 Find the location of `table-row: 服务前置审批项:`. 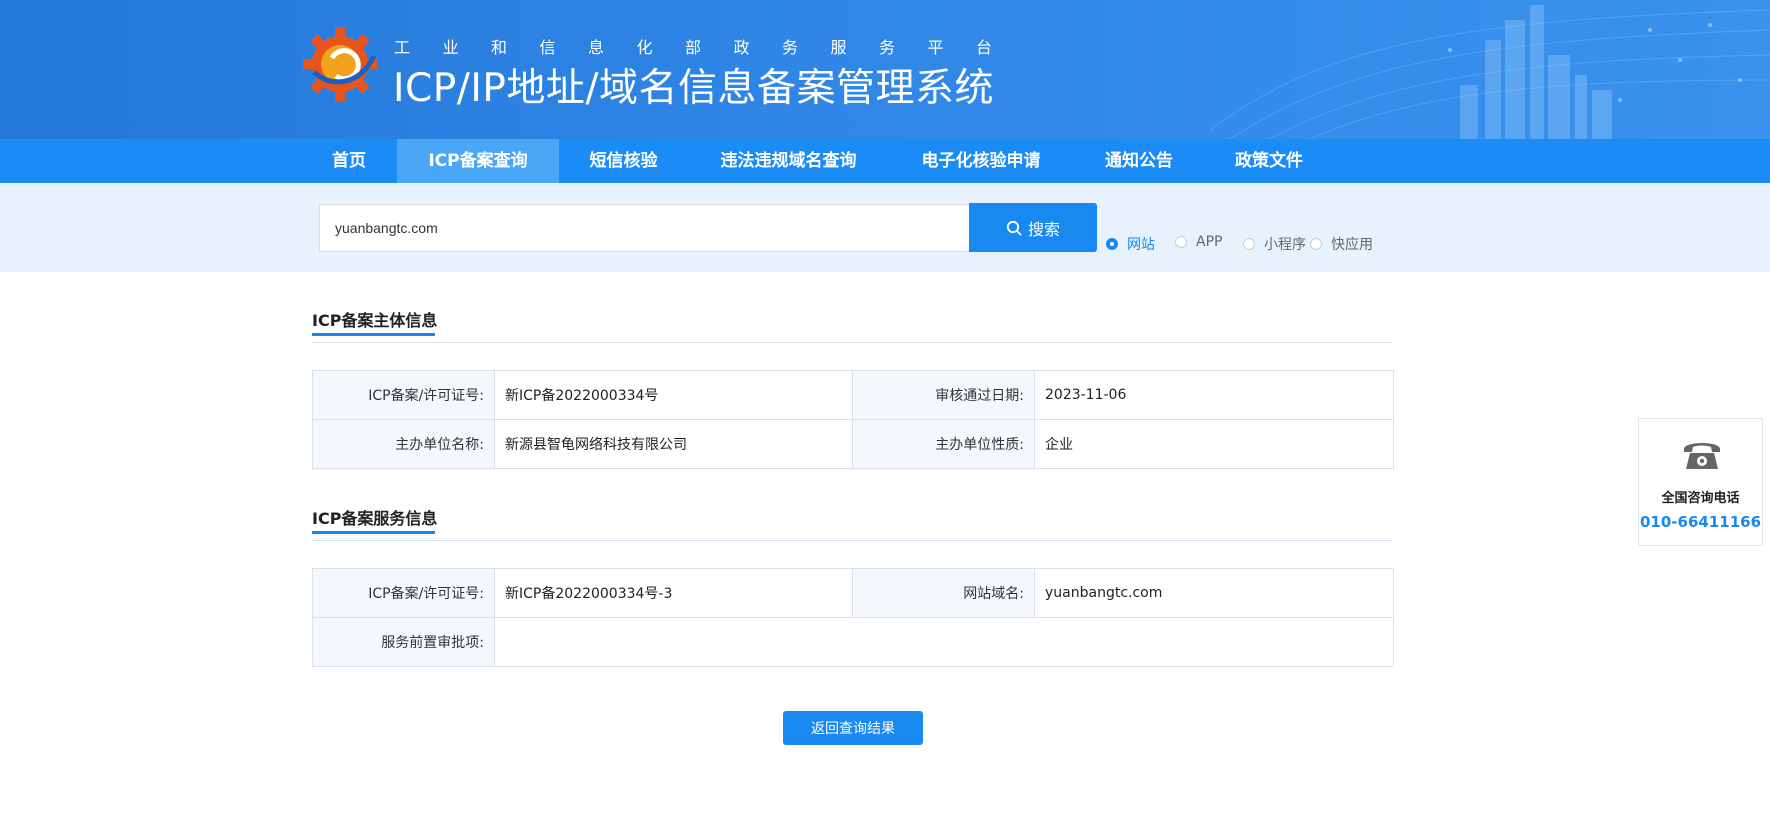

table-row: 服务前置审批项: is located at coordinates (853, 642).